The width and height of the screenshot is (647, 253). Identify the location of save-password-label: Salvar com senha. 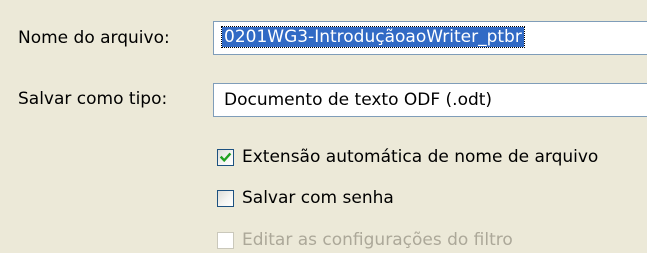
(318, 198).